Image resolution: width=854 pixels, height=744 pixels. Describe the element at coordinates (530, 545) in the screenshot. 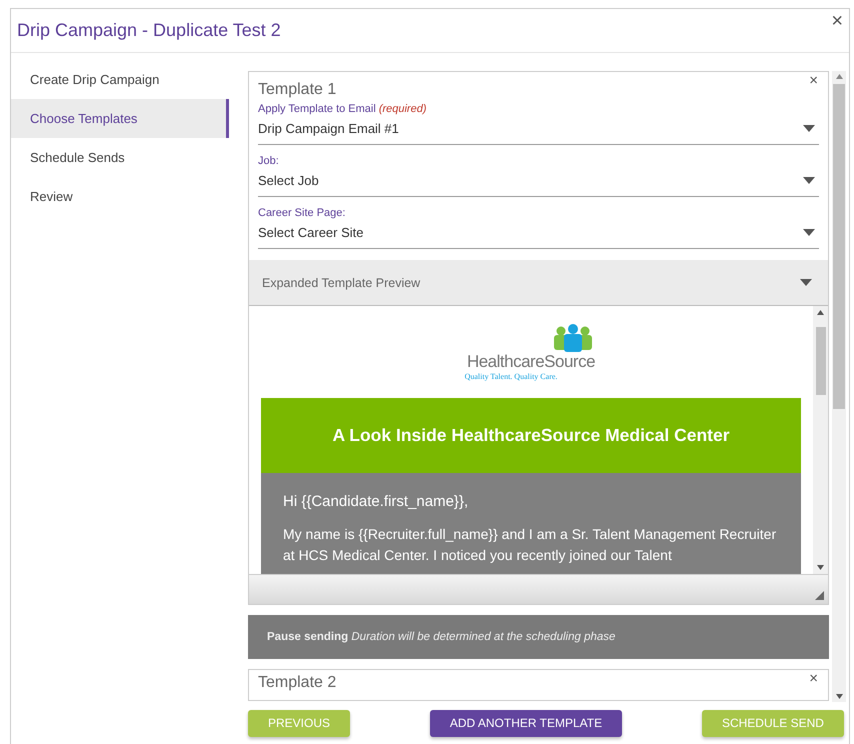

I see `paragraph-text: My name is {{Recruiter.full_name}} and I am a Sr. Talent Management Recruiter at HCS Medical Center. I noticed you recently joined our Talent` at that location.